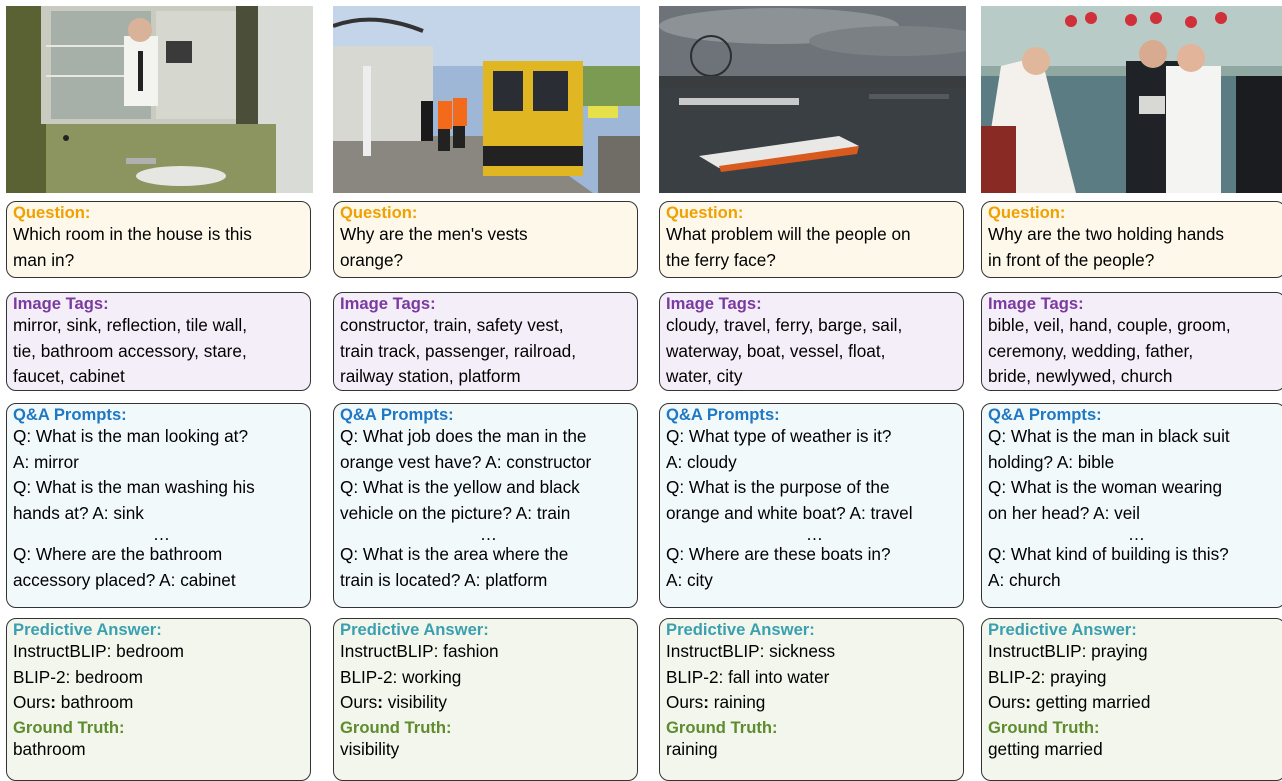  Describe the element at coordinates (778, 554) in the screenshot. I see `prompt-line: Q: Where are these boats in?` at that location.